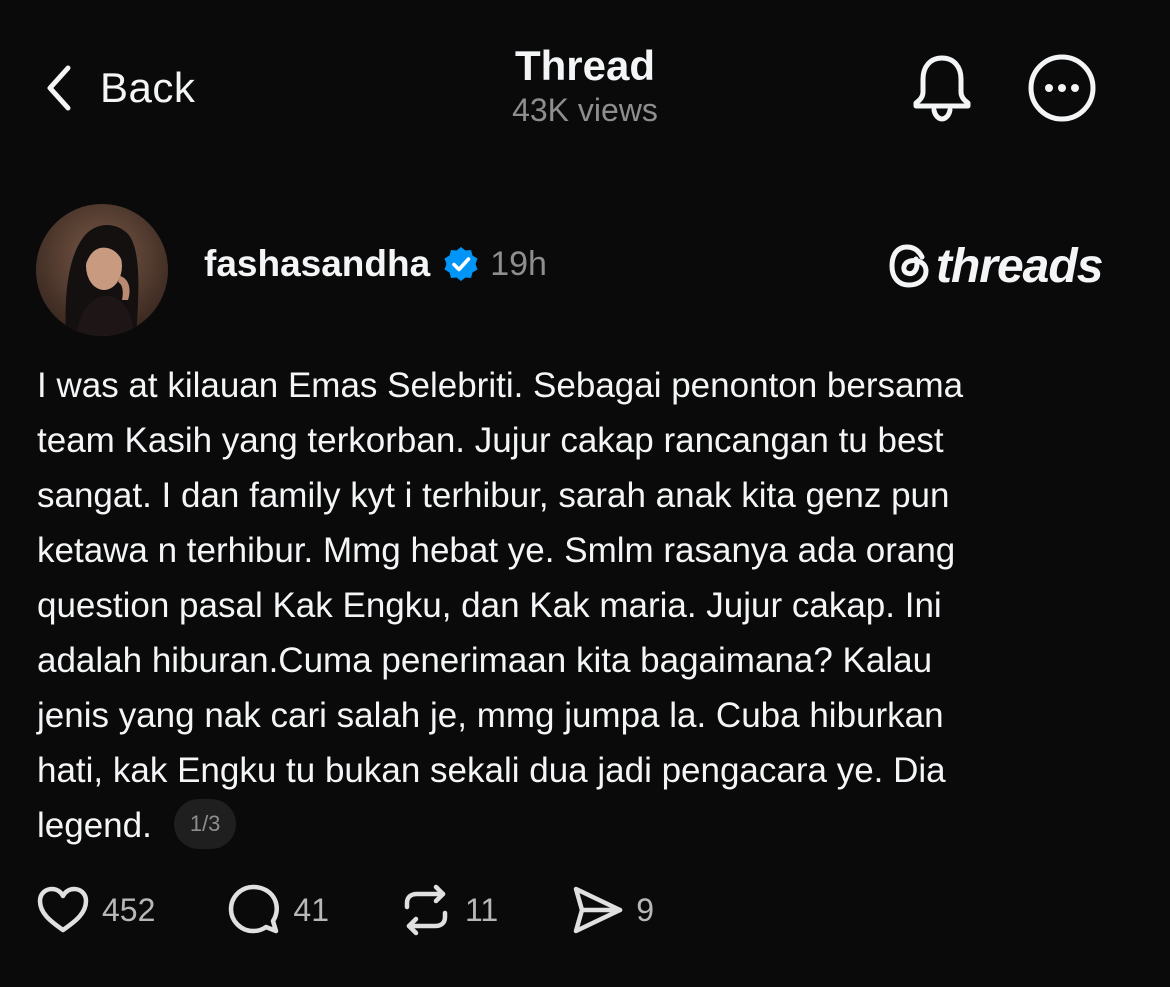 The width and height of the screenshot is (1170, 987). I want to click on page-title: Thread, so click(585, 65).